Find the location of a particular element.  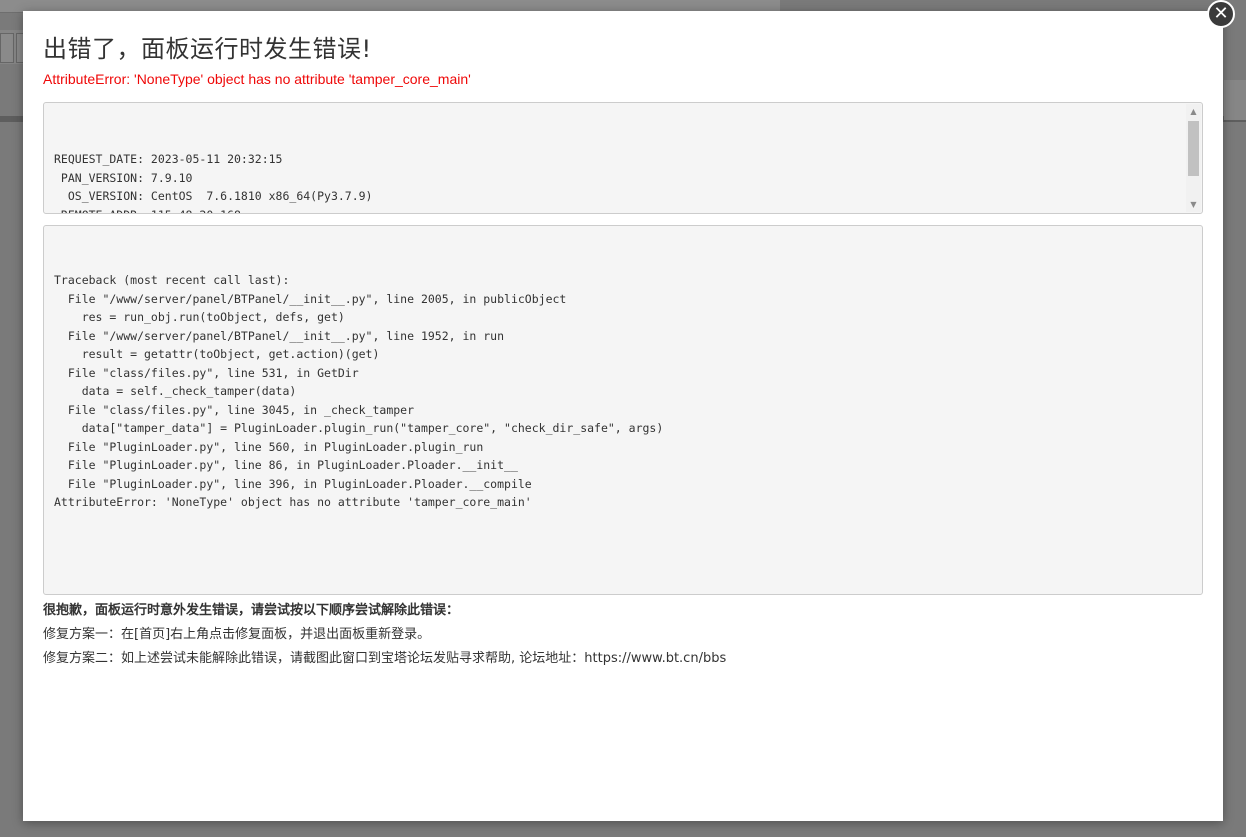

fix-option-1: 修复方案一：在[首页]右上角点击修复面板，并退出面板重新登录。 is located at coordinates (237, 634).